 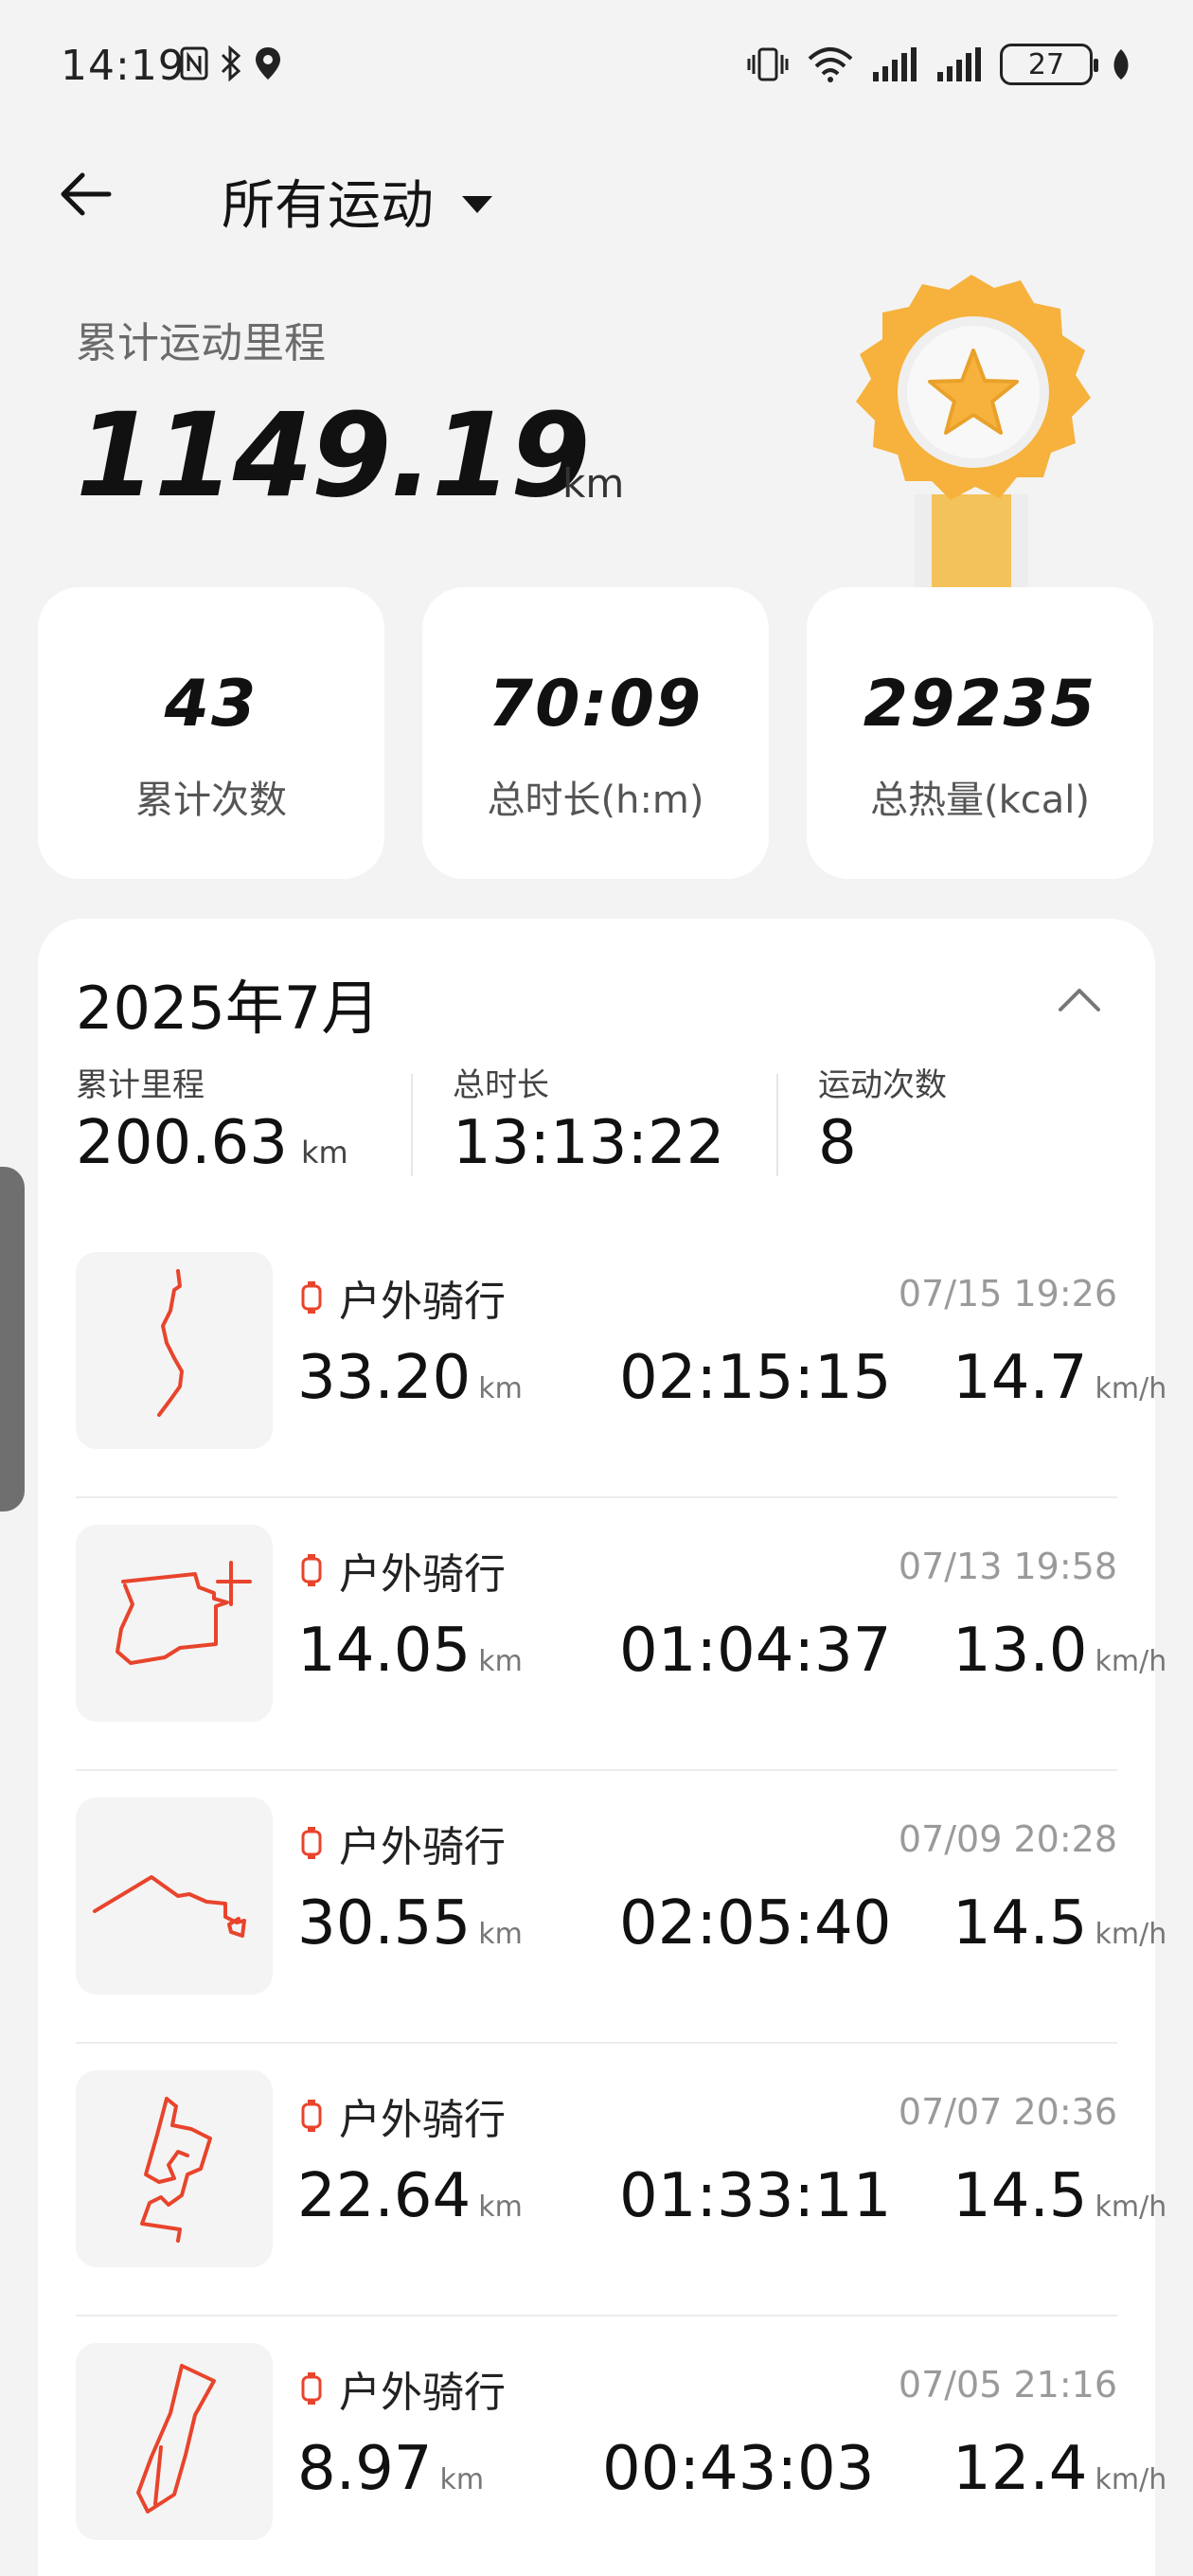 What do you see at coordinates (882, 1085) in the screenshot?
I see `summary-count-label: 运动次数` at bounding box center [882, 1085].